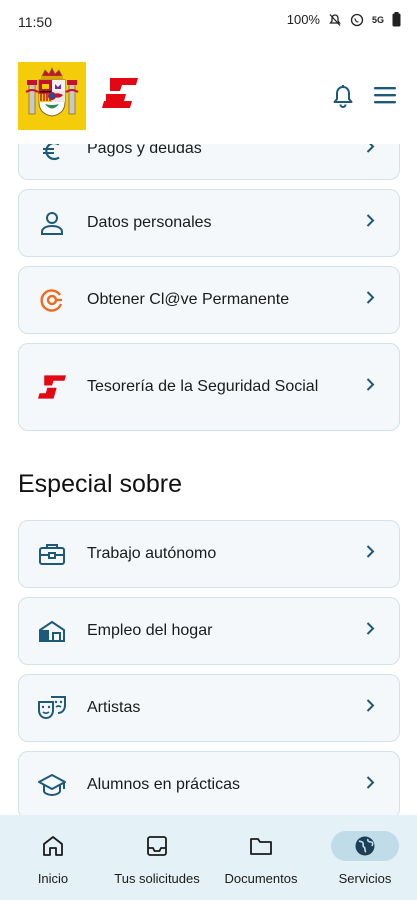 Image resolution: width=417 pixels, height=900 pixels. What do you see at coordinates (385, 97) in the screenshot?
I see `menu-icon` at bounding box center [385, 97].